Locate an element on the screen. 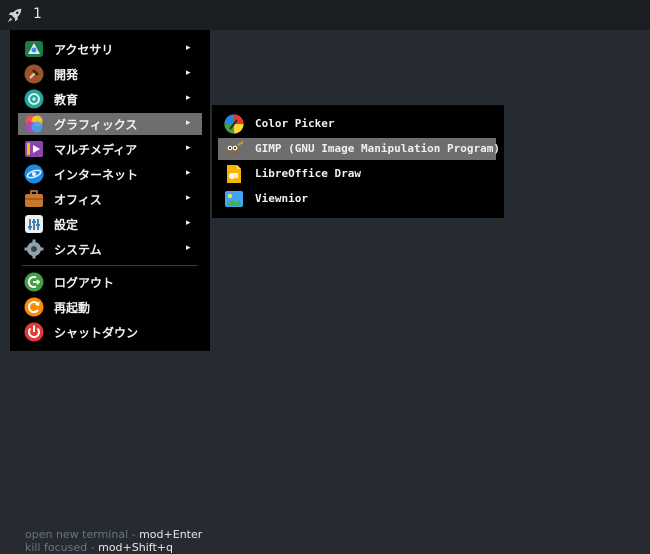  gimp-icon is located at coordinates (235, 148).